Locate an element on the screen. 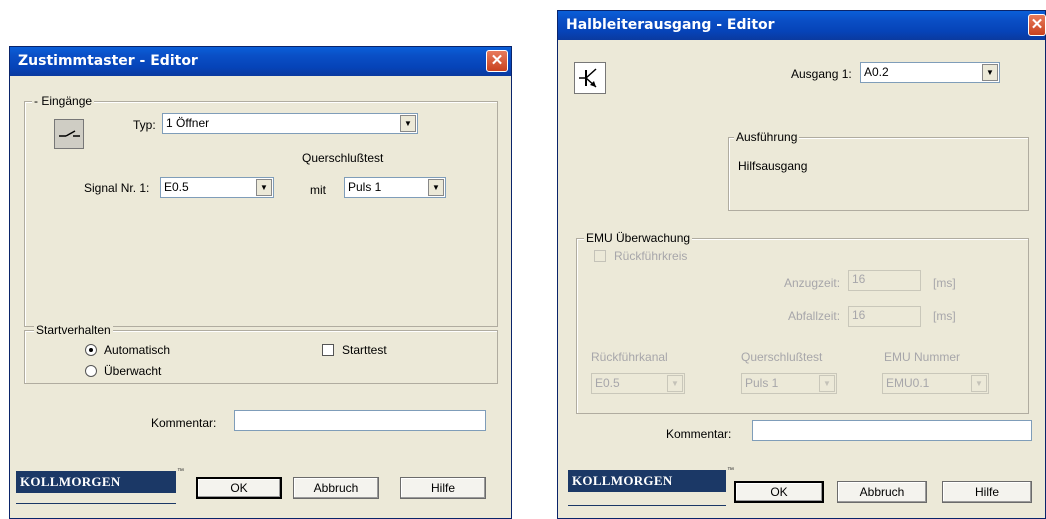  start-behavior-legend: Startverhalten is located at coordinates (73, 330).